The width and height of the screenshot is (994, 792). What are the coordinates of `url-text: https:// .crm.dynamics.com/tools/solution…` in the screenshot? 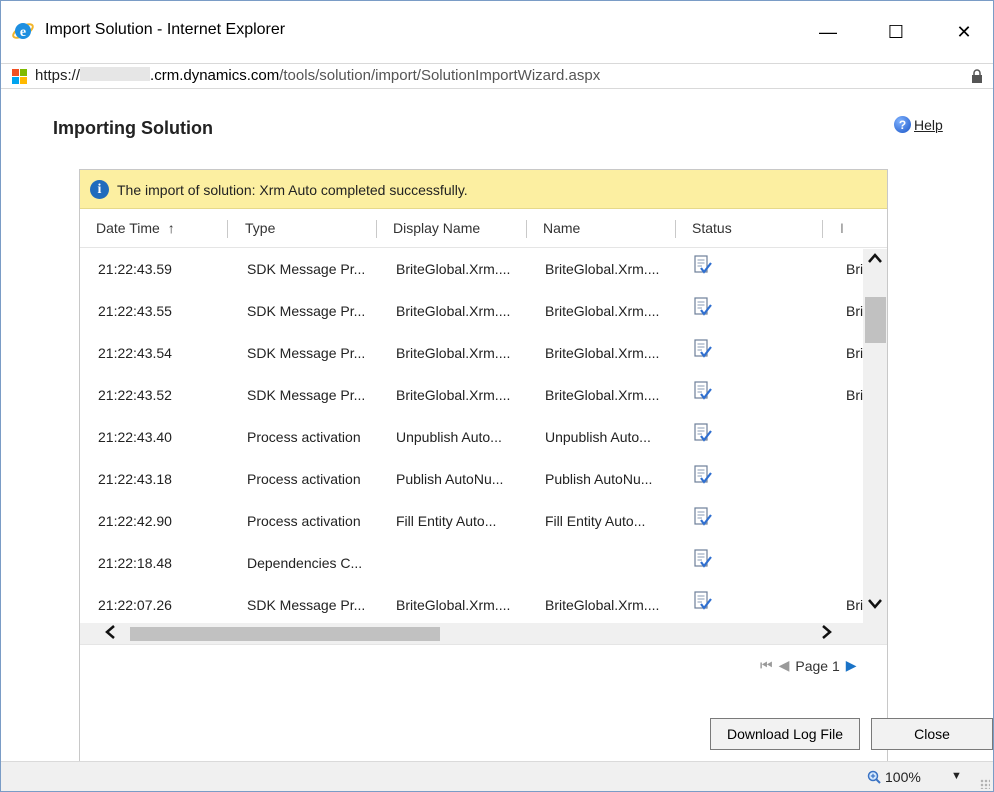 It's located at (317, 75).